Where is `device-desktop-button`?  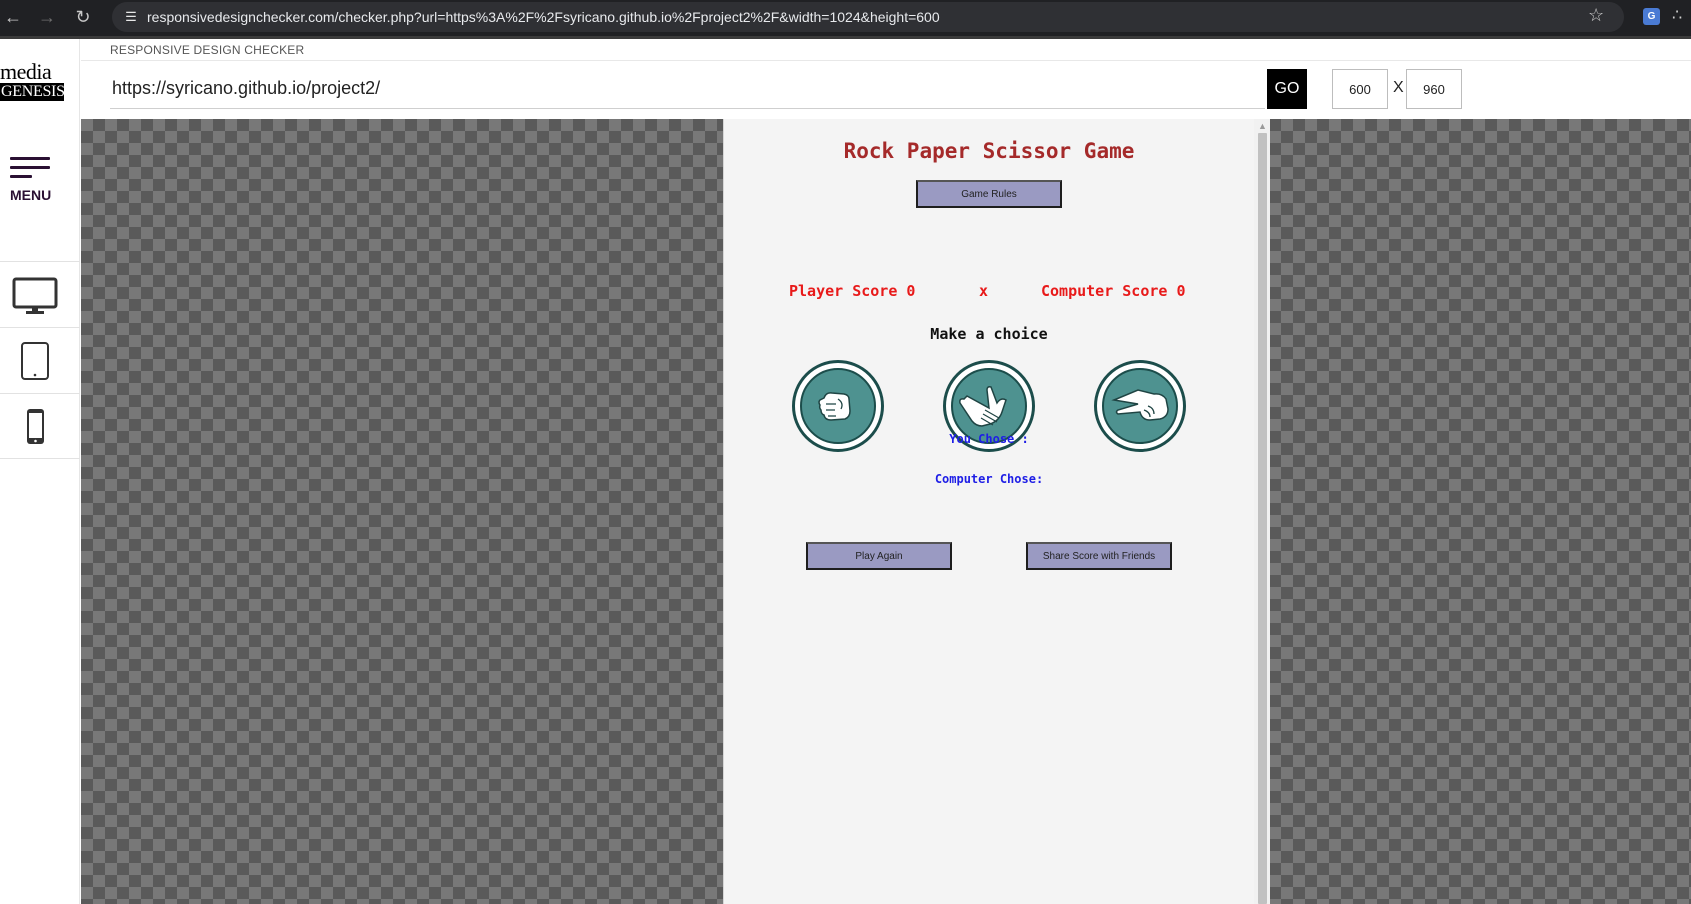
device-desktop-button is located at coordinates (40, 294).